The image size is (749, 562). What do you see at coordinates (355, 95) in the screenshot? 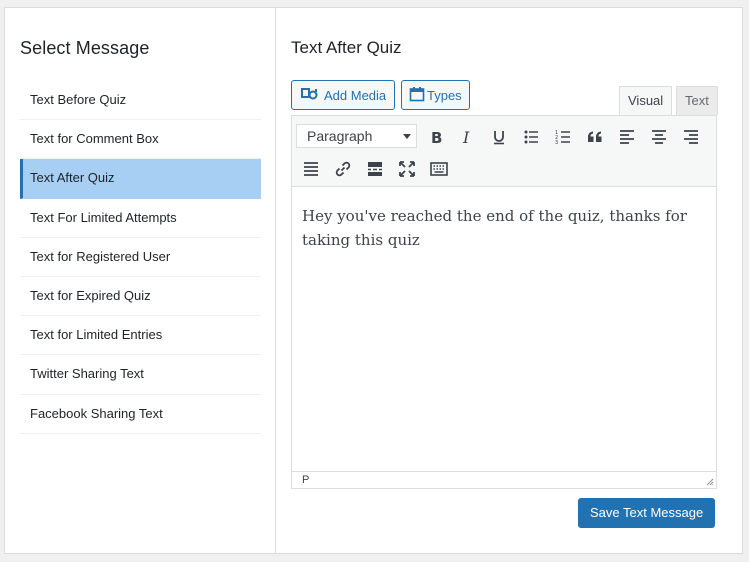
I see `add-media-label: Add Media` at bounding box center [355, 95].